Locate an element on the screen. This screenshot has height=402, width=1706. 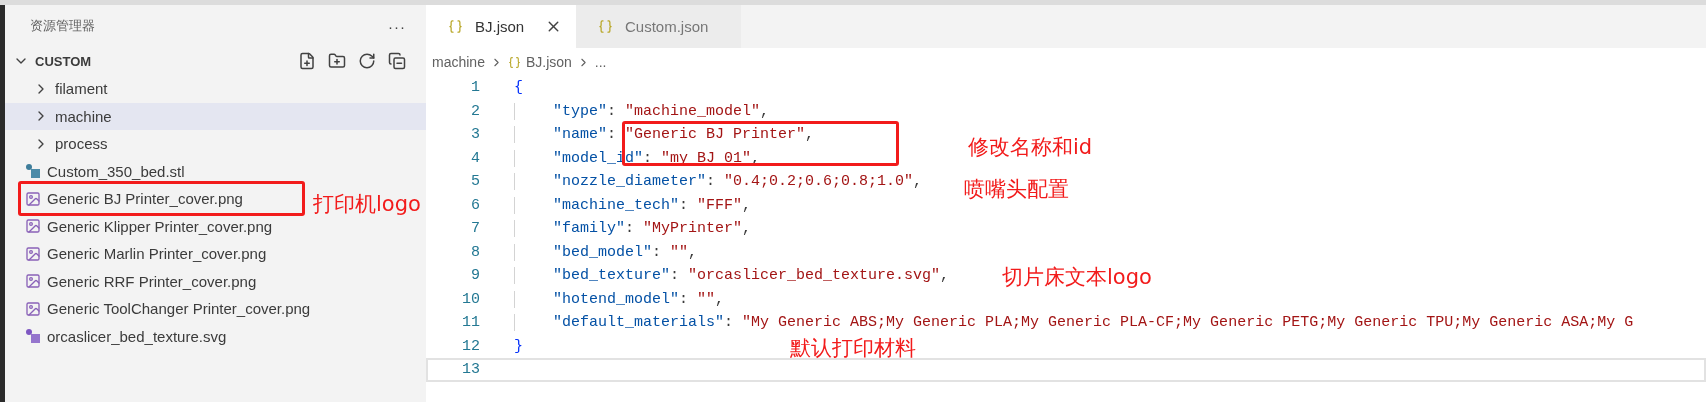
file-item: Generic Klipper Printer_cover.png is located at coordinates (142, 226).